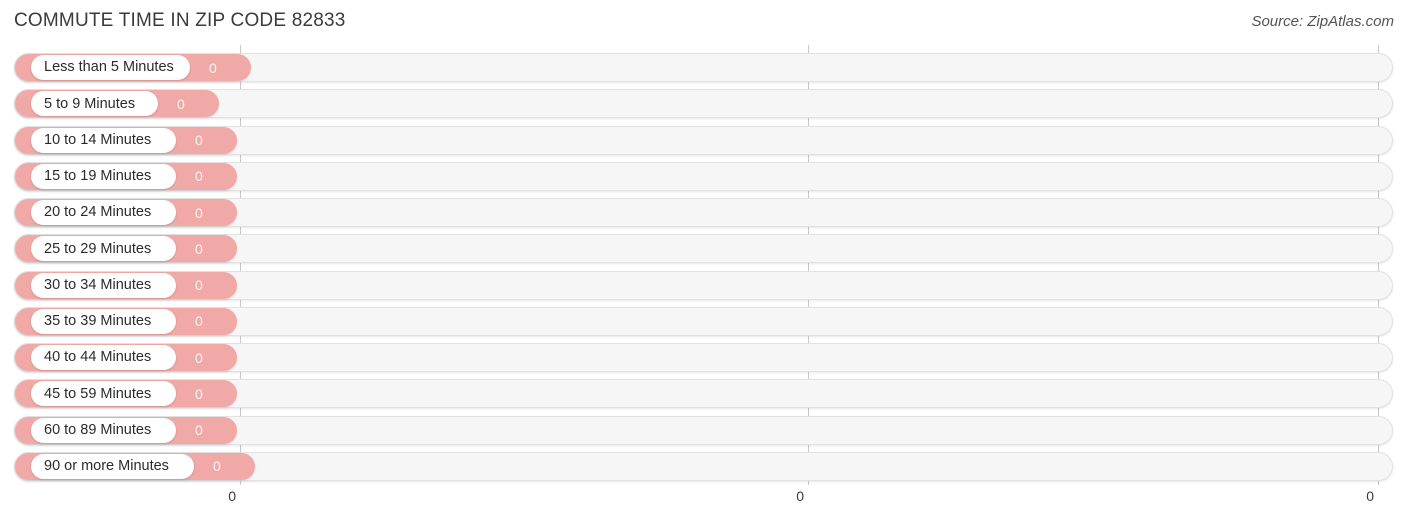 Image resolution: width=1406 pixels, height=524 pixels. I want to click on bar-label-pill: 90 or more Minutes, so click(112, 466).